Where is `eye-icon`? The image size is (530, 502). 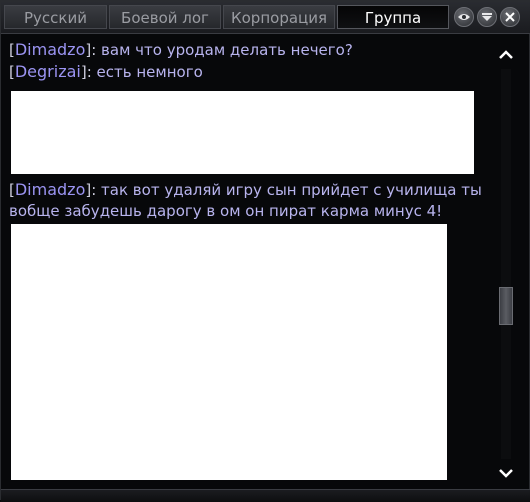
eye-icon is located at coordinates (464, 17).